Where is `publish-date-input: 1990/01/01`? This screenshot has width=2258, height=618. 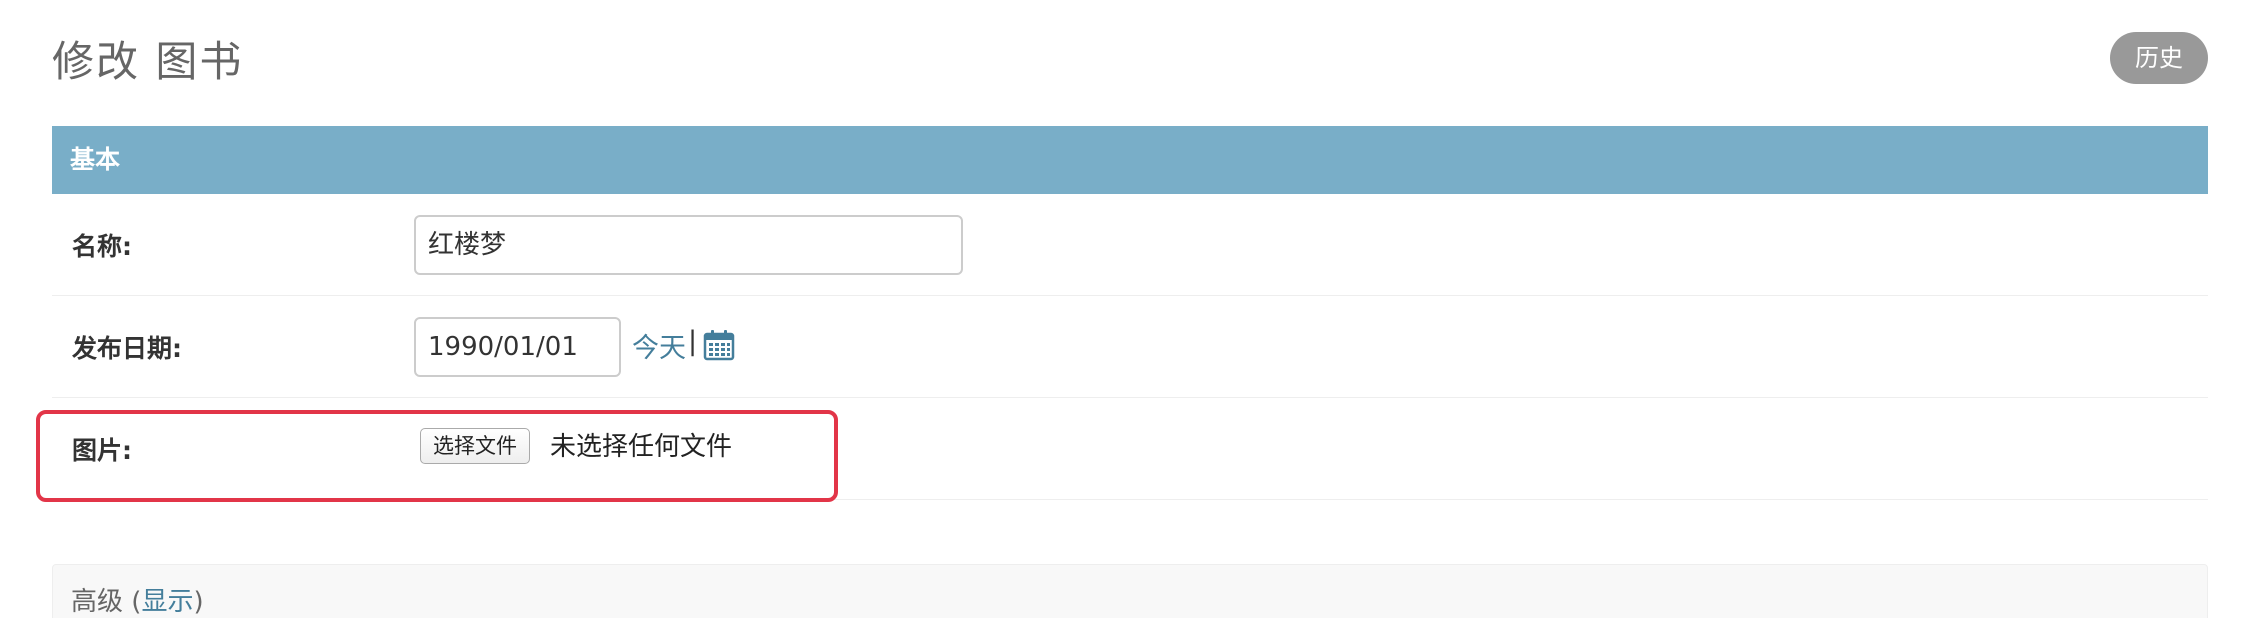
publish-date-input: 1990/01/01 is located at coordinates (517, 347).